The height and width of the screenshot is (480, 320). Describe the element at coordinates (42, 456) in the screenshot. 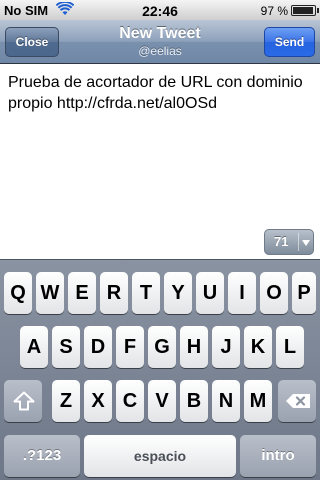

I see `numbers-key: .?123` at that location.